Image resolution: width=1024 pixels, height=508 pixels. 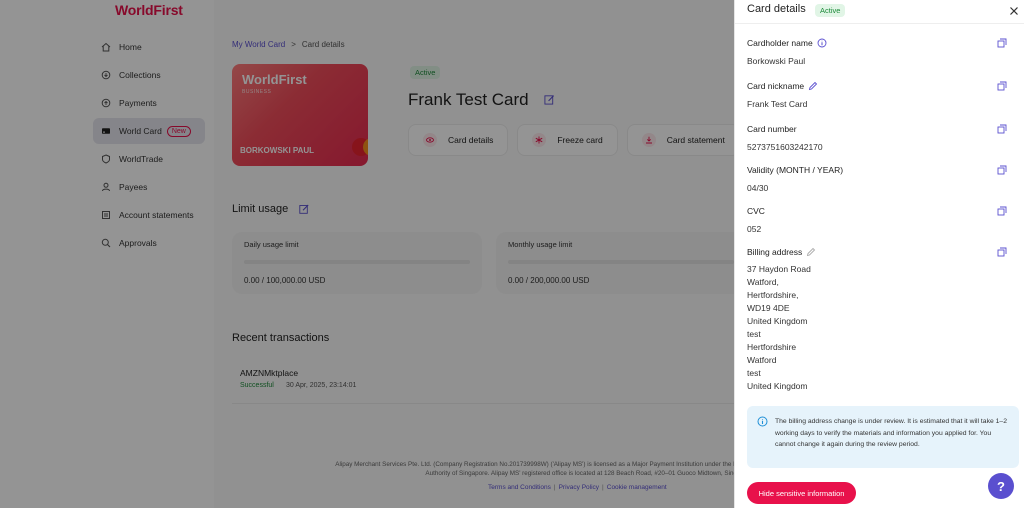 What do you see at coordinates (882, 86) in the screenshot?
I see `nickname-label: Card nickname` at bounding box center [882, 86].